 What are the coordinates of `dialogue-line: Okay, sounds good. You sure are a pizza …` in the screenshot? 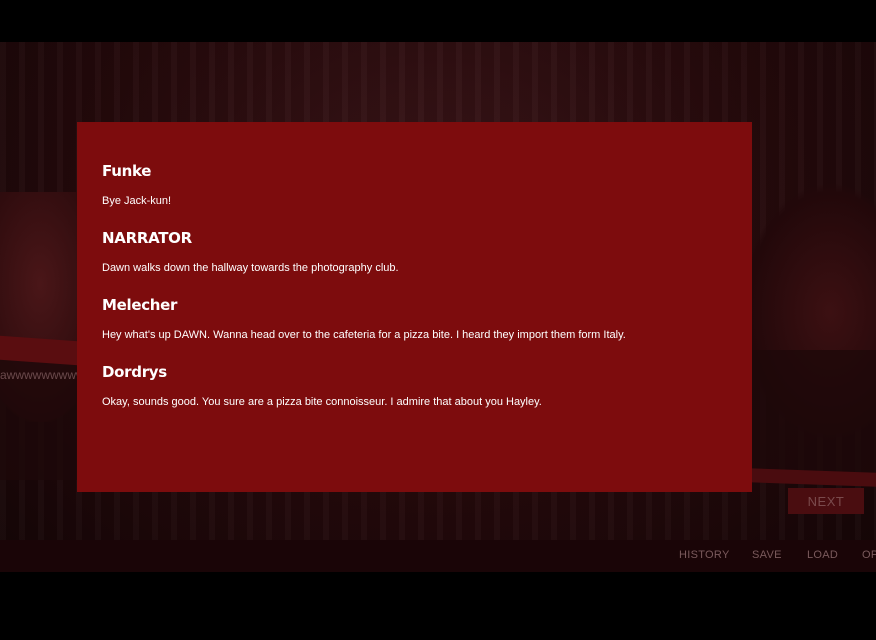 It's located at (322, 402).